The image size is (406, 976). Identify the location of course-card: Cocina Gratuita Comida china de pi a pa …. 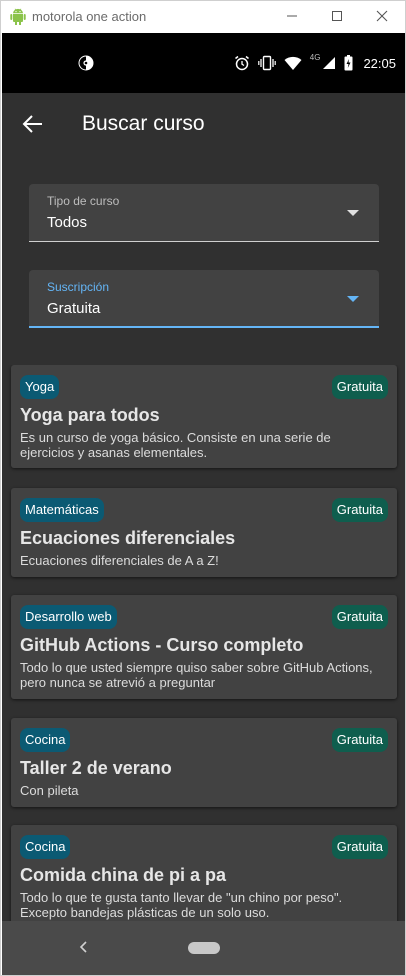
(204, 873).